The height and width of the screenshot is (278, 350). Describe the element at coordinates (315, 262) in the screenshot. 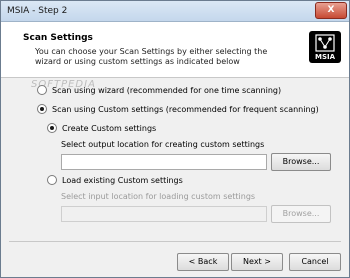

I see `cancel-button: Cancel` at that location.